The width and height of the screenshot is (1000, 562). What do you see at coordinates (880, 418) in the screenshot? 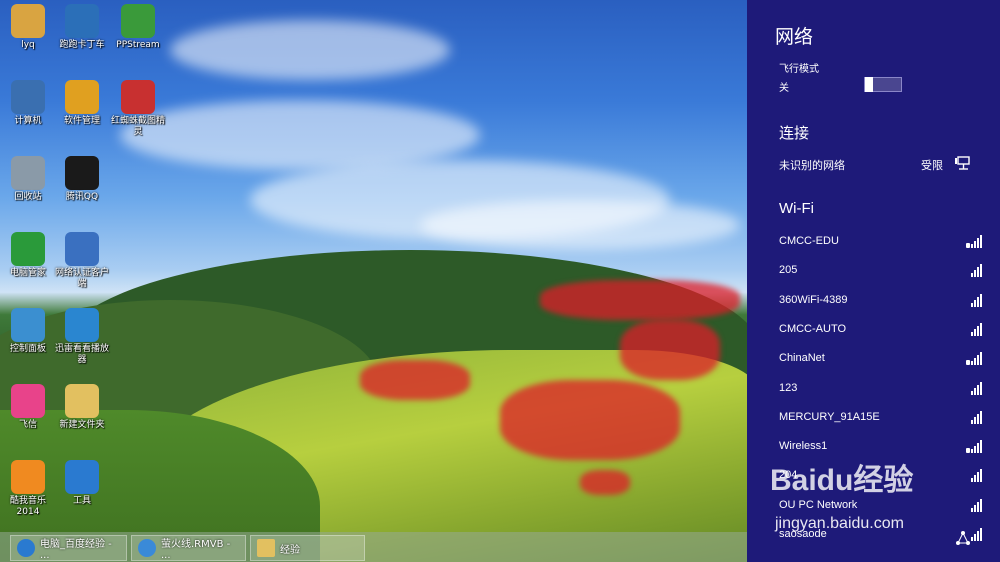
I see `wifi-network-item: MERCURY_91A15E` at bounding box center [880, 418].